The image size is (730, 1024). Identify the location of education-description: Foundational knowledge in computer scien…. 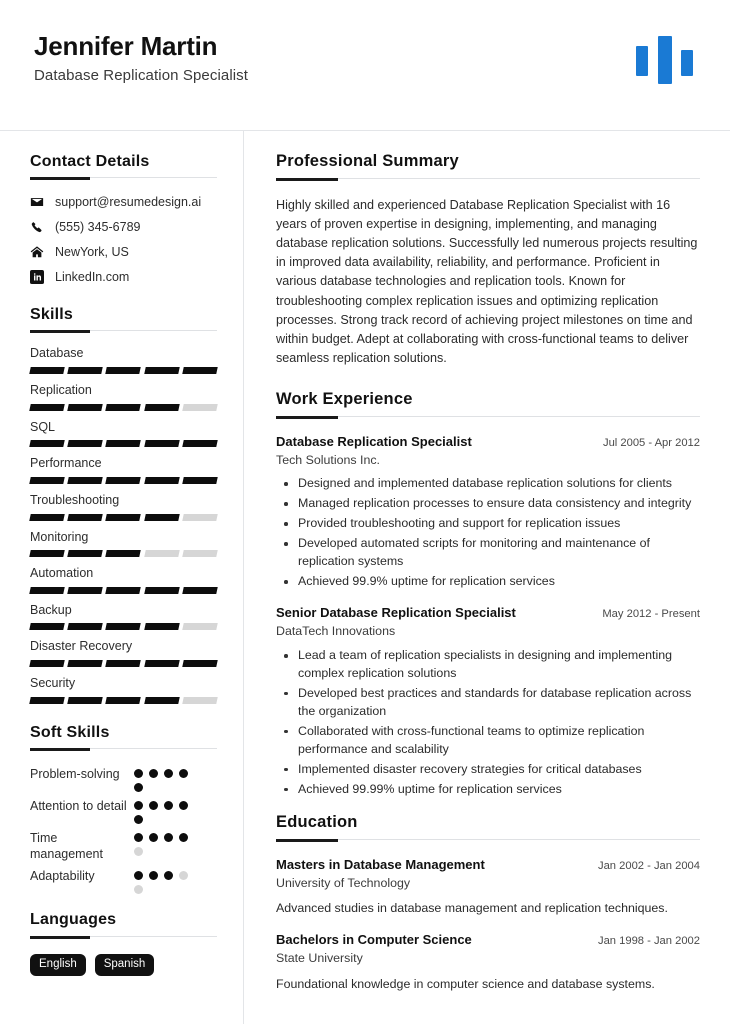
(465, 983).